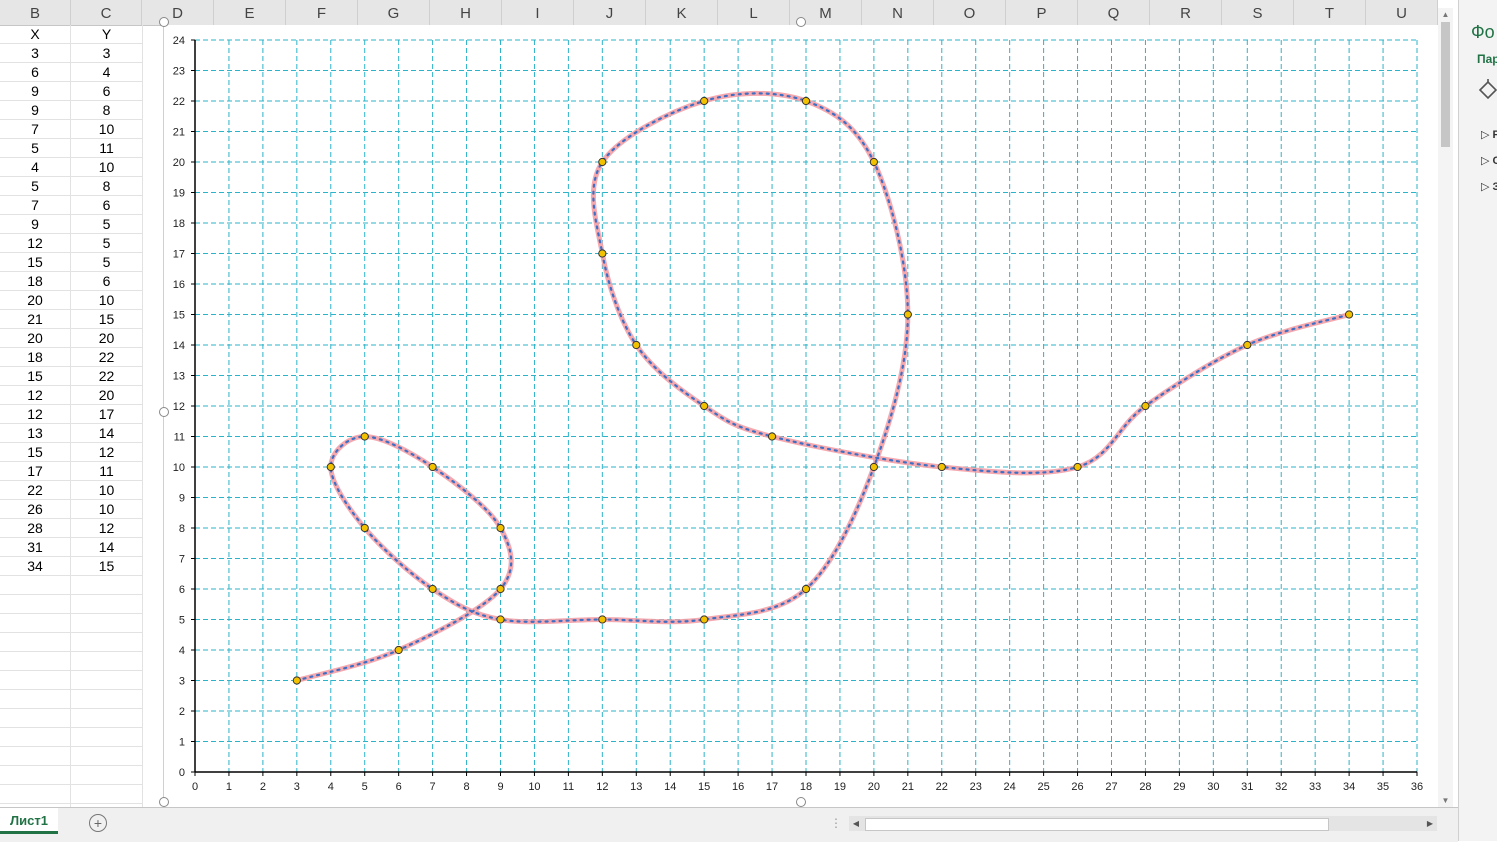  Describe the element at coordinates (322, 12) in the screenshot. I see `column-header: F` at that location.